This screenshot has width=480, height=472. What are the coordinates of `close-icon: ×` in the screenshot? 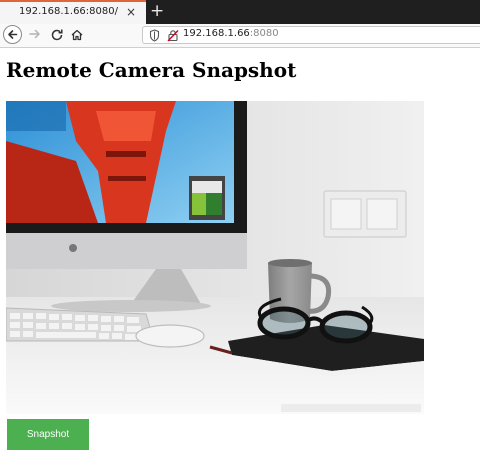 It's located at (131, 12).